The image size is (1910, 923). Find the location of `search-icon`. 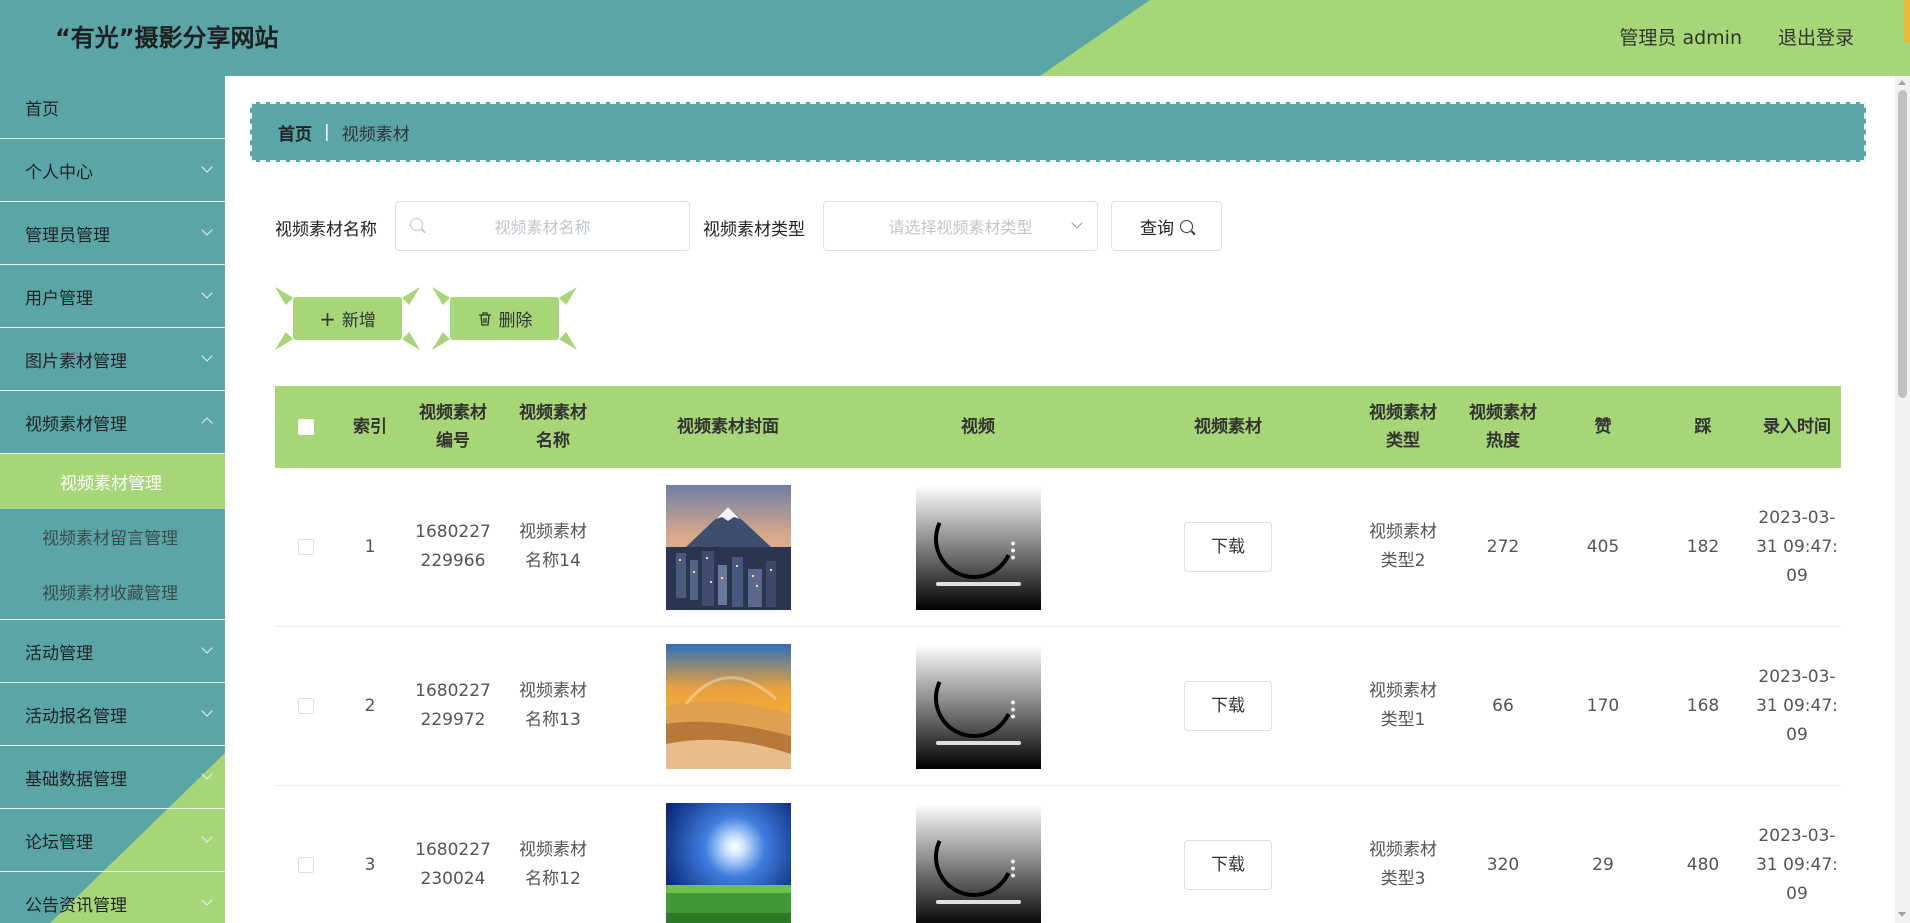

search-icon is located at coordinates (1186, 226).